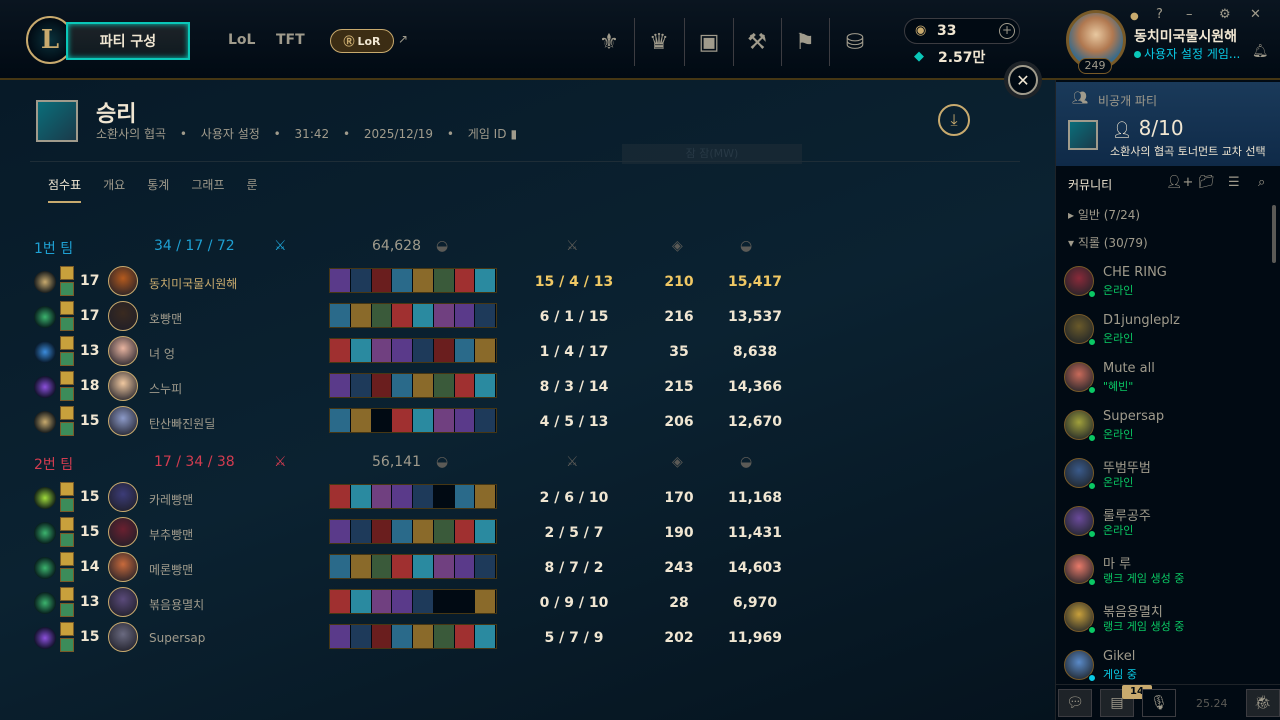 The height and width of the screenshot is (720, 1280). I want to click on missions-icon: ⚑, so click(805, 42).